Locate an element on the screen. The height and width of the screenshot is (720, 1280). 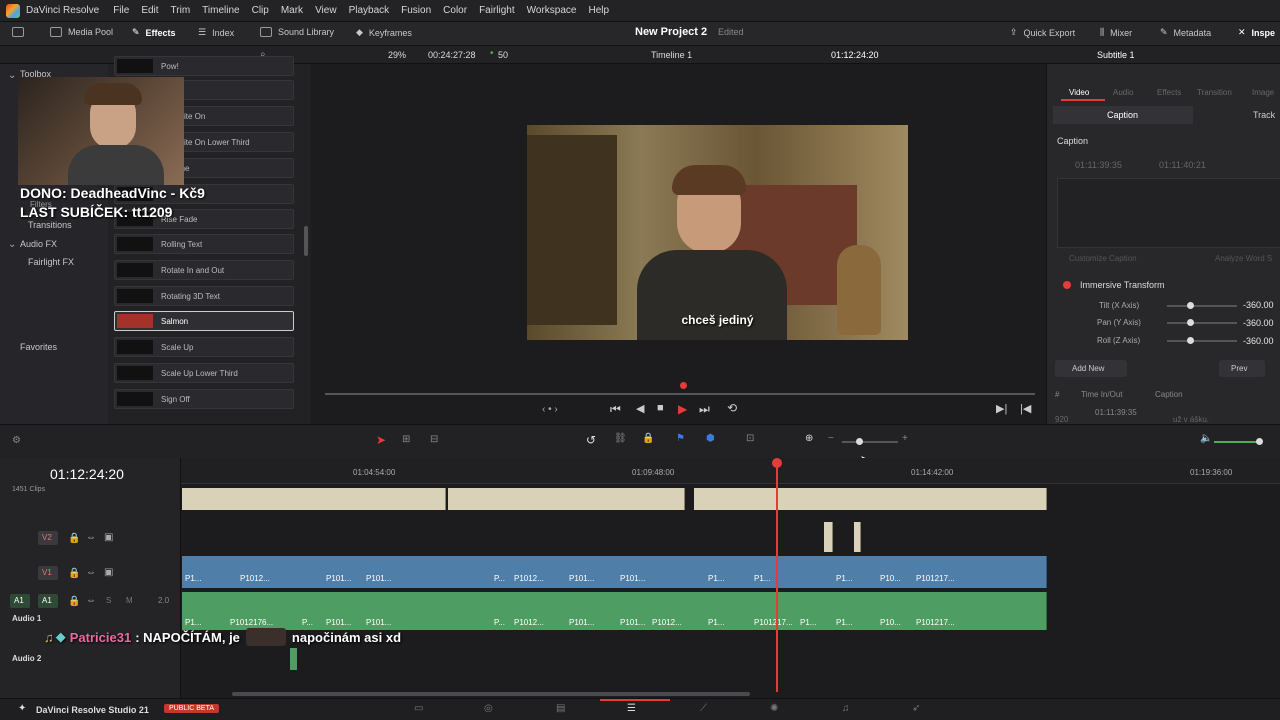
panel-toggle-button is located at coordinates (21, 32).